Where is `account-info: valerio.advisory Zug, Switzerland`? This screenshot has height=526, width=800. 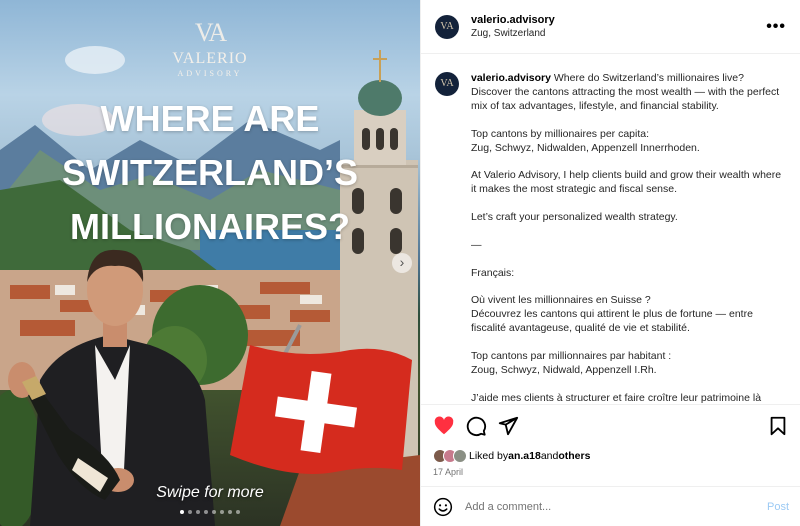 account-info: valerio.advisory Zug, Switzerland is located at coordinates (618, 26).